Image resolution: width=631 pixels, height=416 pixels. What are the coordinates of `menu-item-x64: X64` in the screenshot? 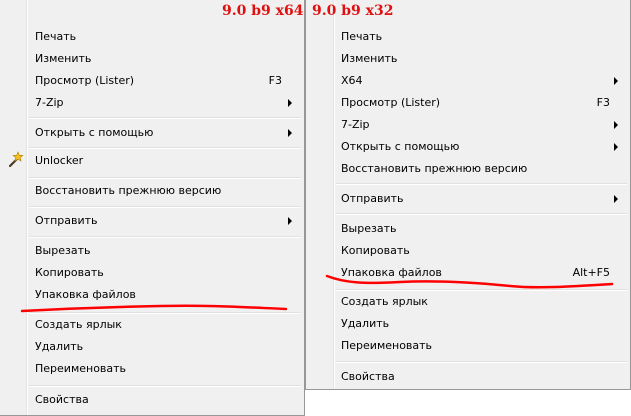 It's located at (480, 81).